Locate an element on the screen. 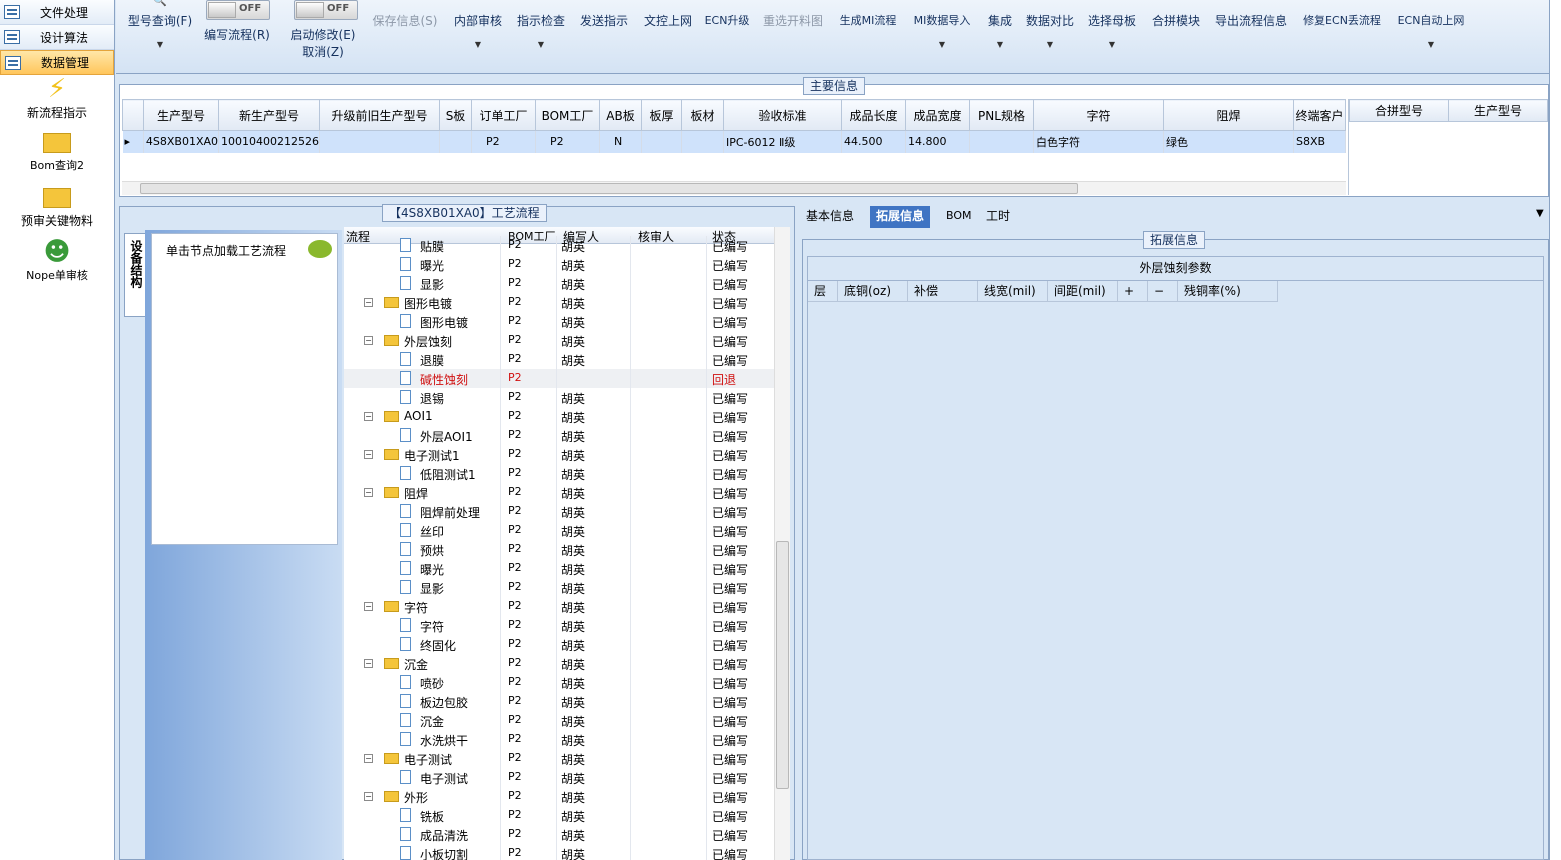 This screenshot has width=1561, height=860. process-row: 外层AOI1 P2 胡英 已编写 is located at coordinates (559, 435).